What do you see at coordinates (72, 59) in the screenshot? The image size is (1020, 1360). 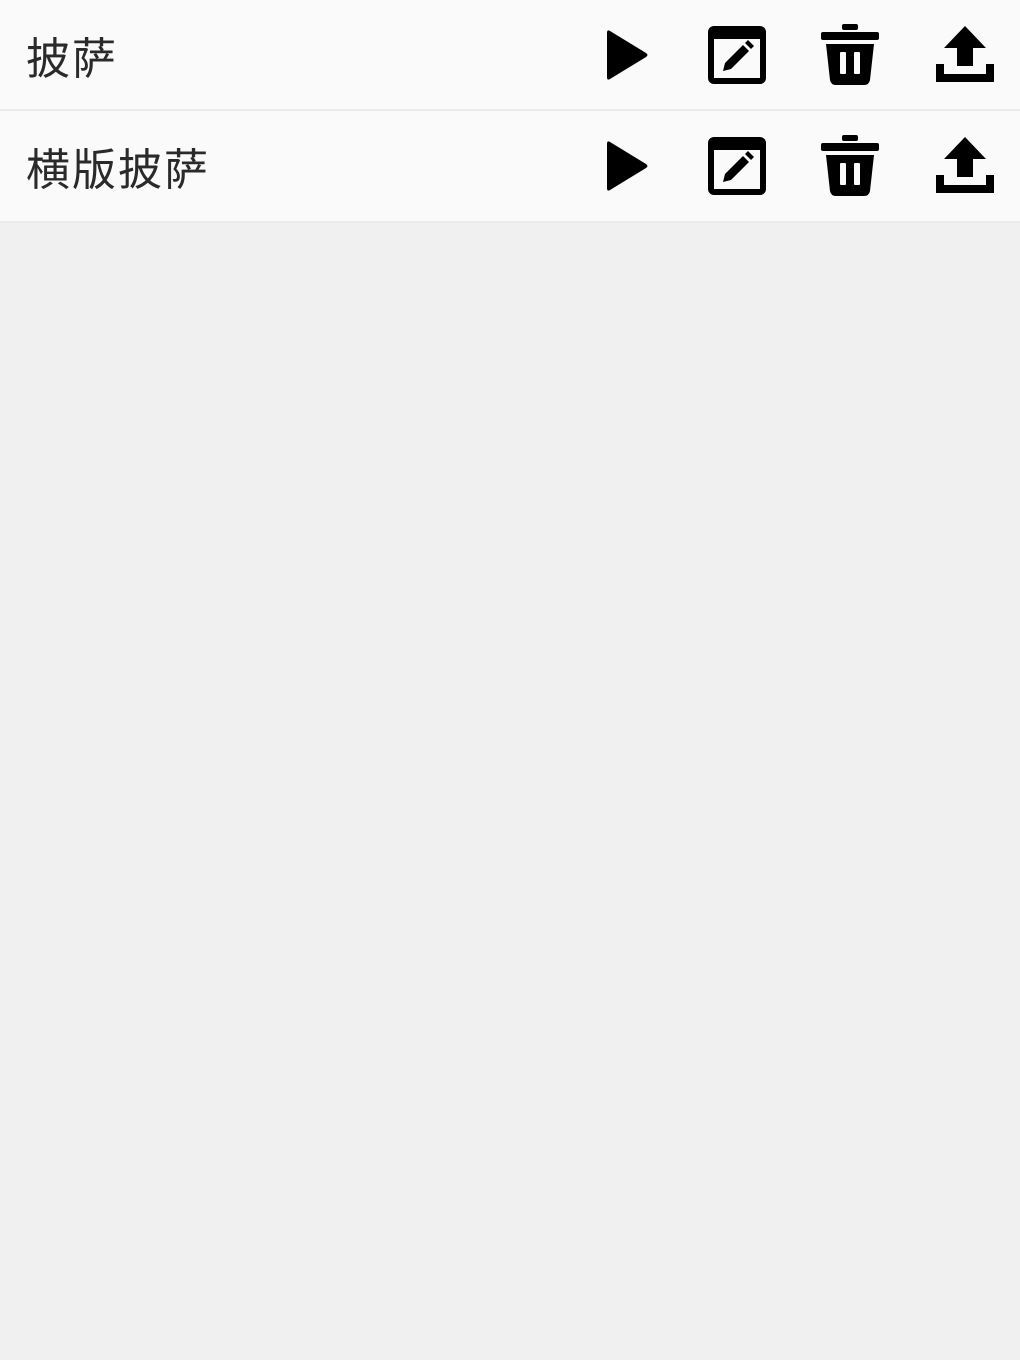 I see `list-item-label: 披萨` at bounding box center [72, 59].